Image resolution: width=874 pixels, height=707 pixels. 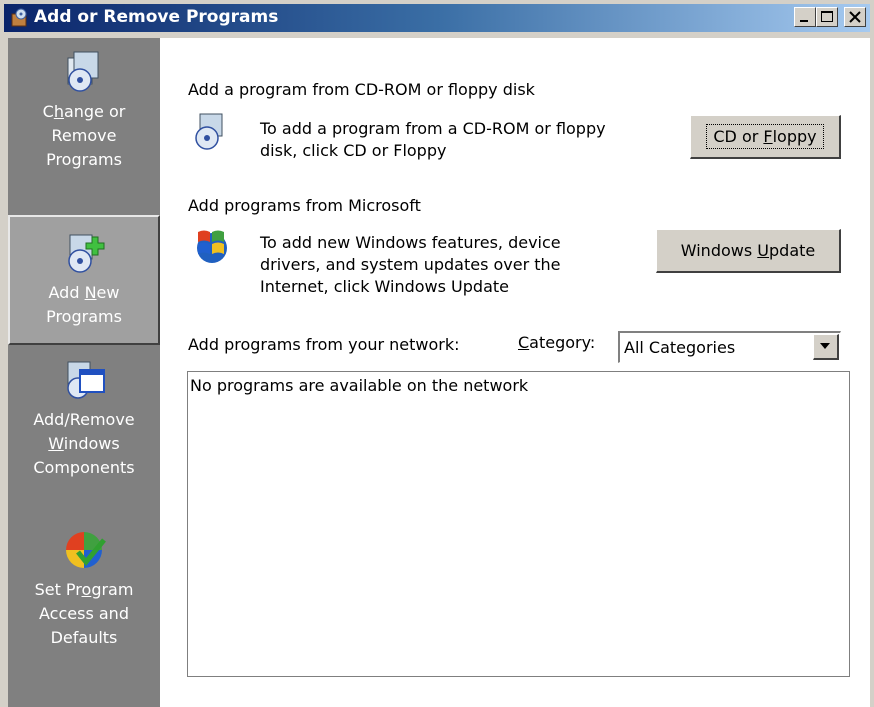 What do you see at coordinates (94, 111) in the screenshot?
I see `sidebar-label-post: ange or` at bounding box center [94, 111].